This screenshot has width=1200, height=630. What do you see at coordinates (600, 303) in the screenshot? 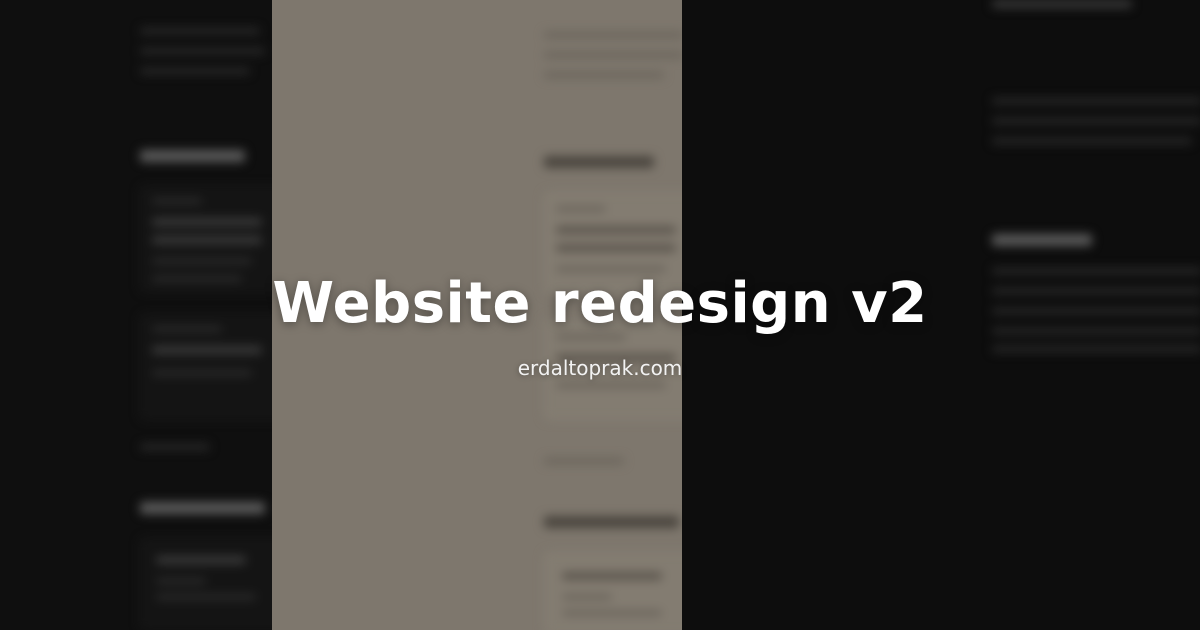
I see `page-title: Website redesign v2` at bounding box center [600, 303].